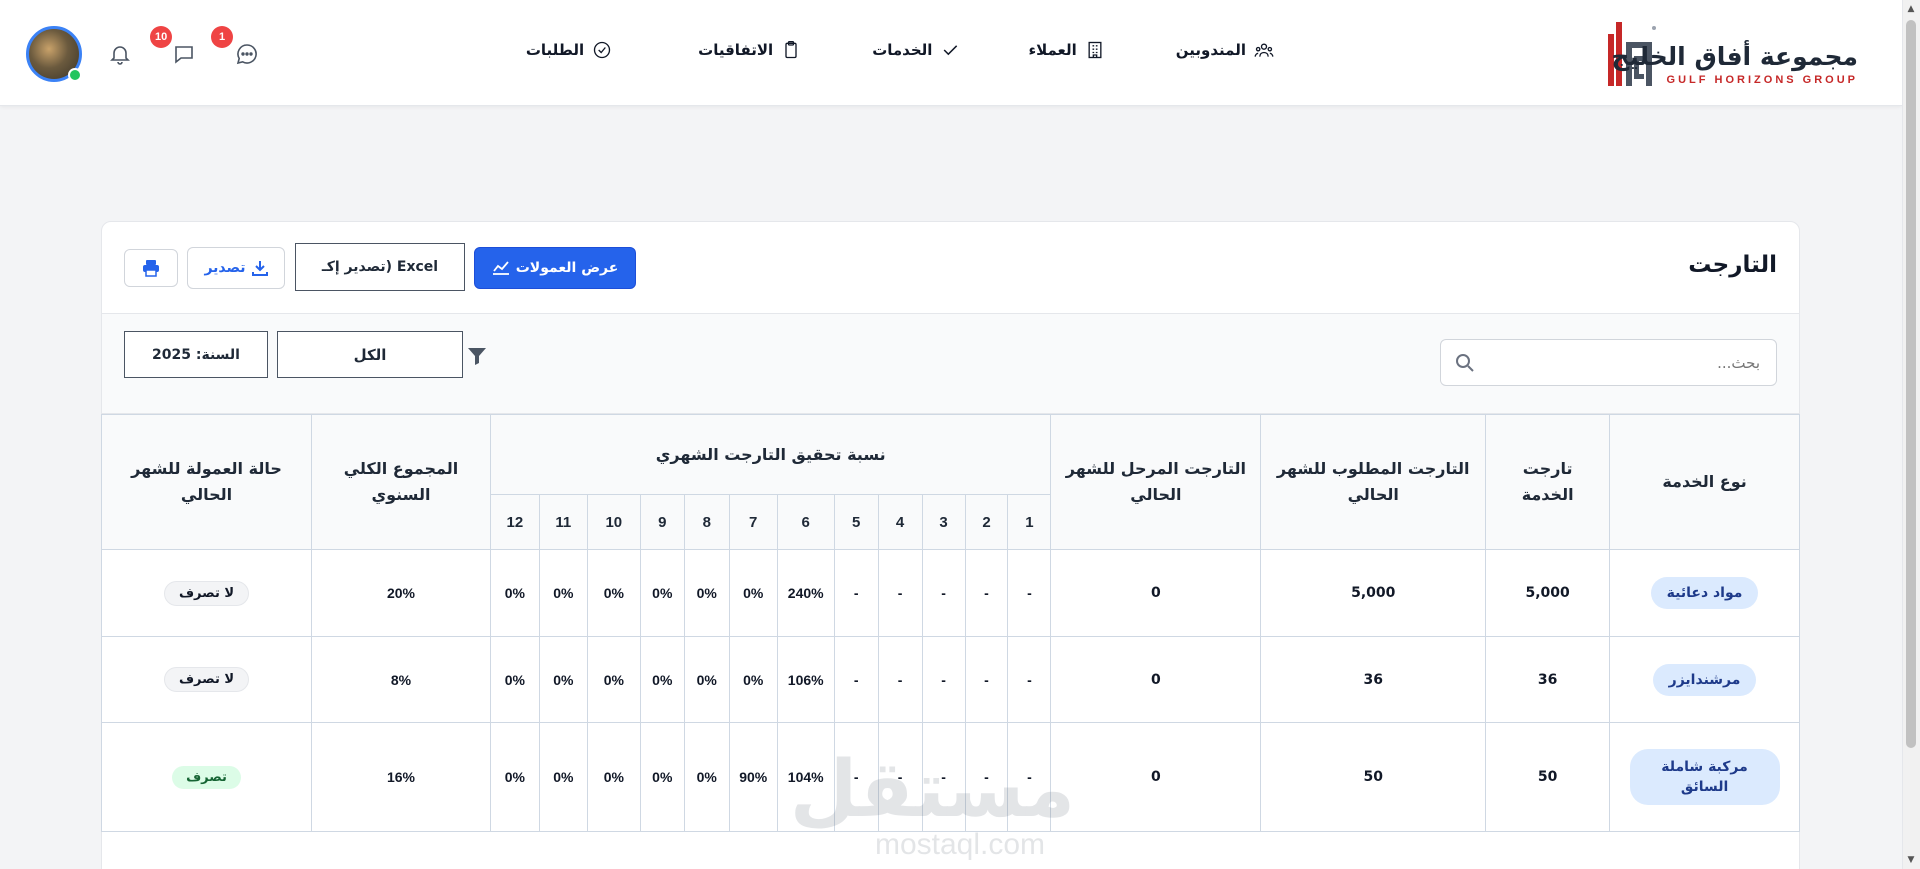  I want to click on col-monthly-achievement: نسبة تحقيق التارجت الشهري, so click(770, 454).